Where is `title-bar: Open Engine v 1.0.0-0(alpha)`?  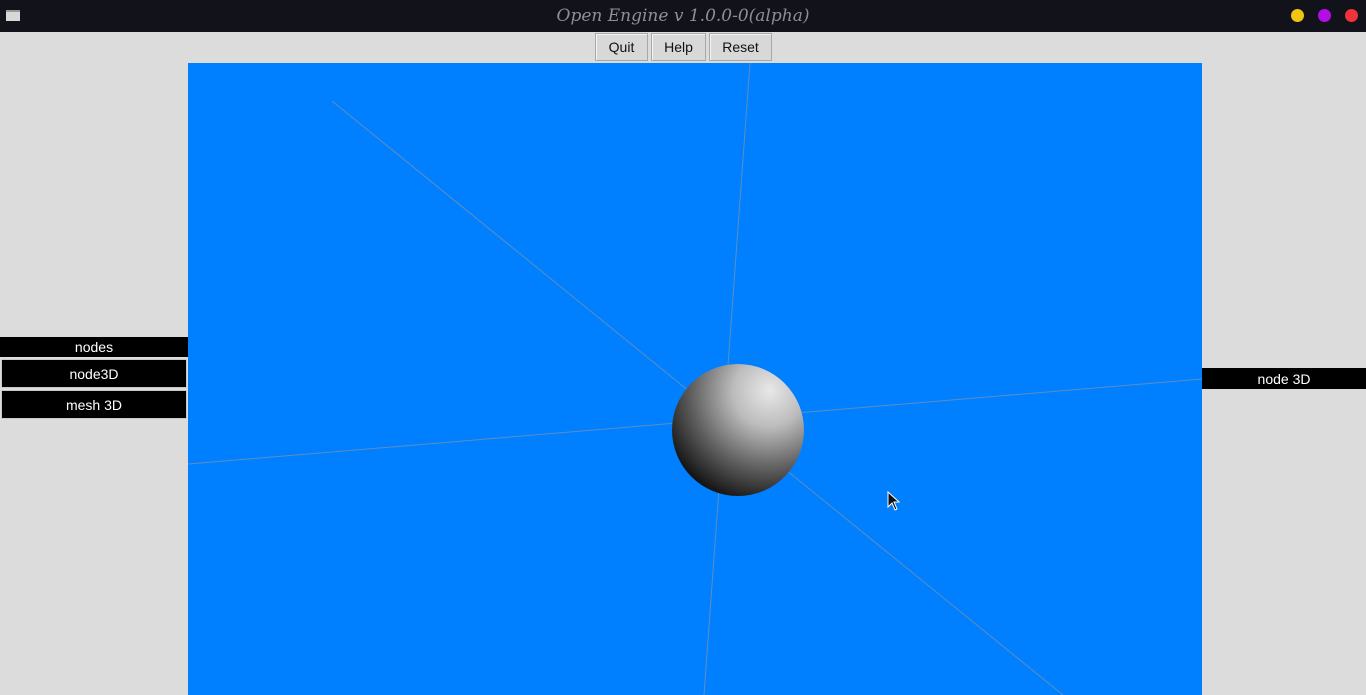 title-bar: Open Engine v 1.0.0-0(alpha) is located at coordinates (683, 16).